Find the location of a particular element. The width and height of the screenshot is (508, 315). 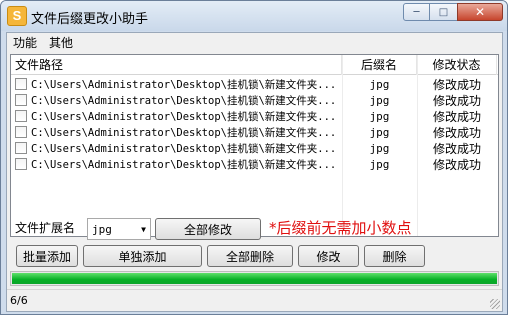

modify-button: 修改 is located at coordinates (328, 256).